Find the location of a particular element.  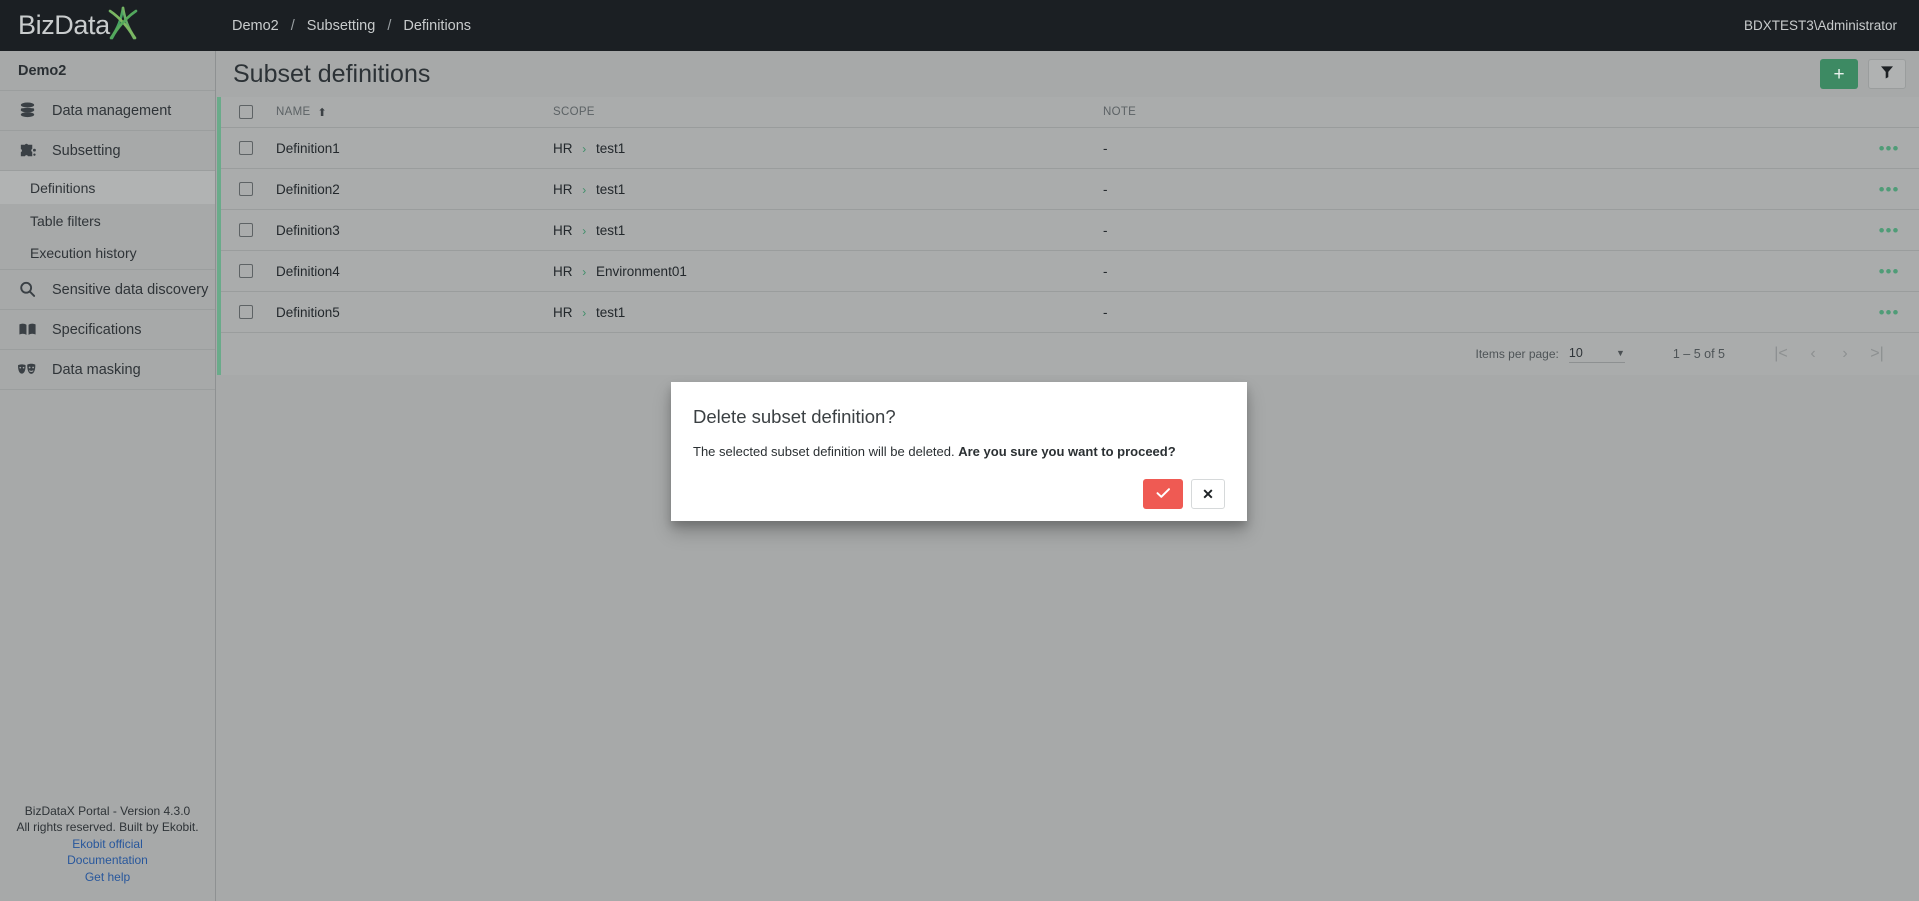

dialog-actions: ✕ is located at coordinates (959, 494).